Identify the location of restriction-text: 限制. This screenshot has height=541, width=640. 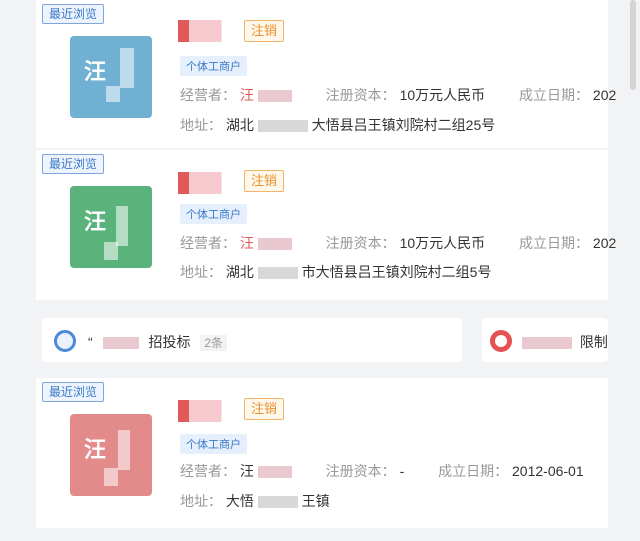
(565, 342).